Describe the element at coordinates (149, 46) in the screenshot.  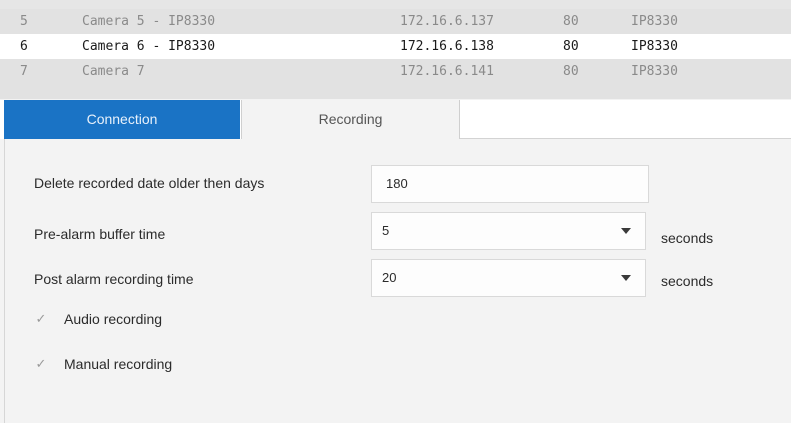
I see `camera-name: Camera 6 - IP8330` at that location.